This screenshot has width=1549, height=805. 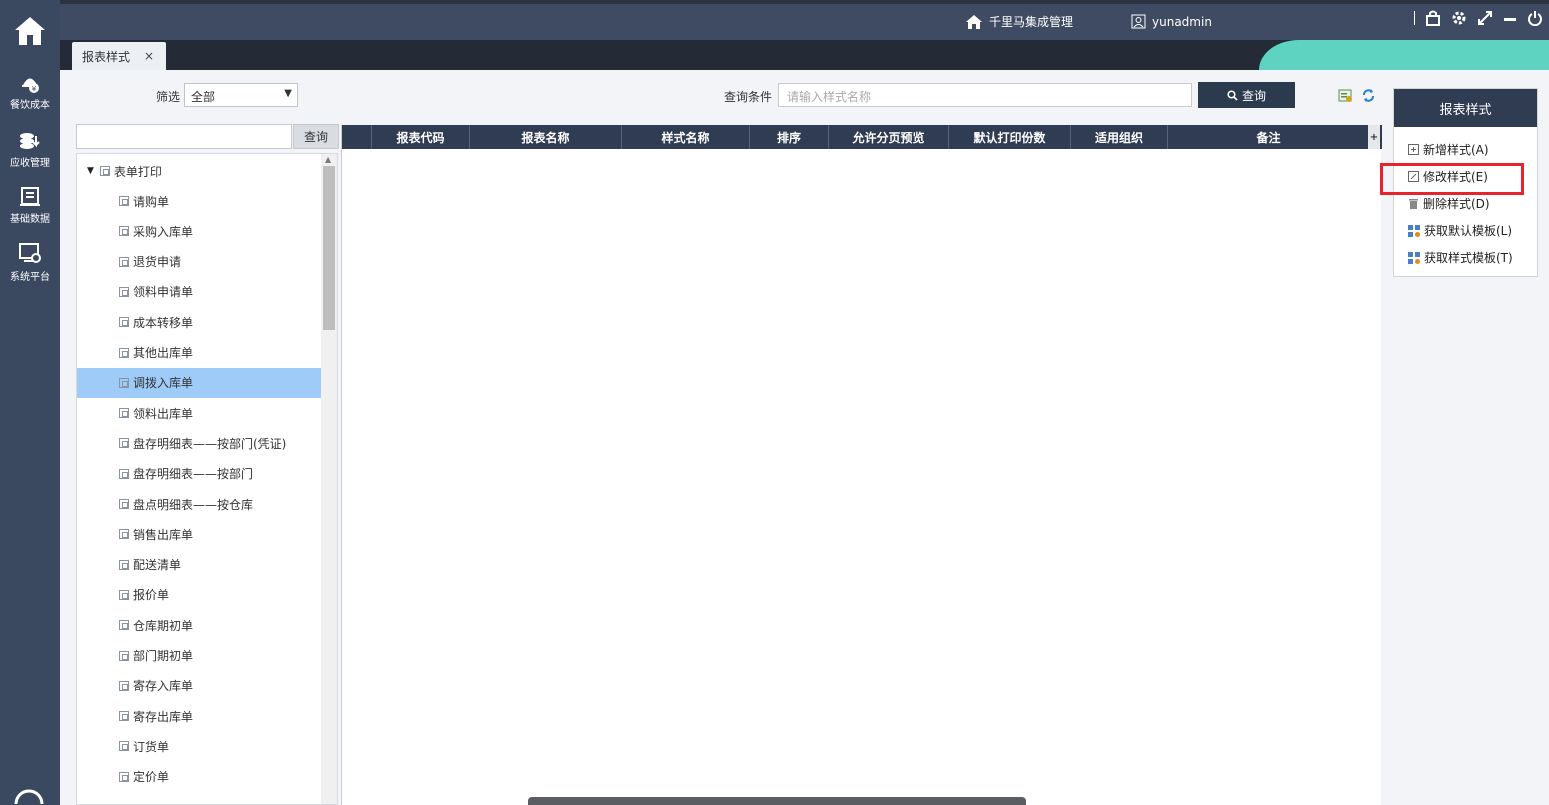 What do you see at coordinates (199, 231) in the screenshot?
I see `tree-item: 采购入库单` at bounding box center [199, 231].